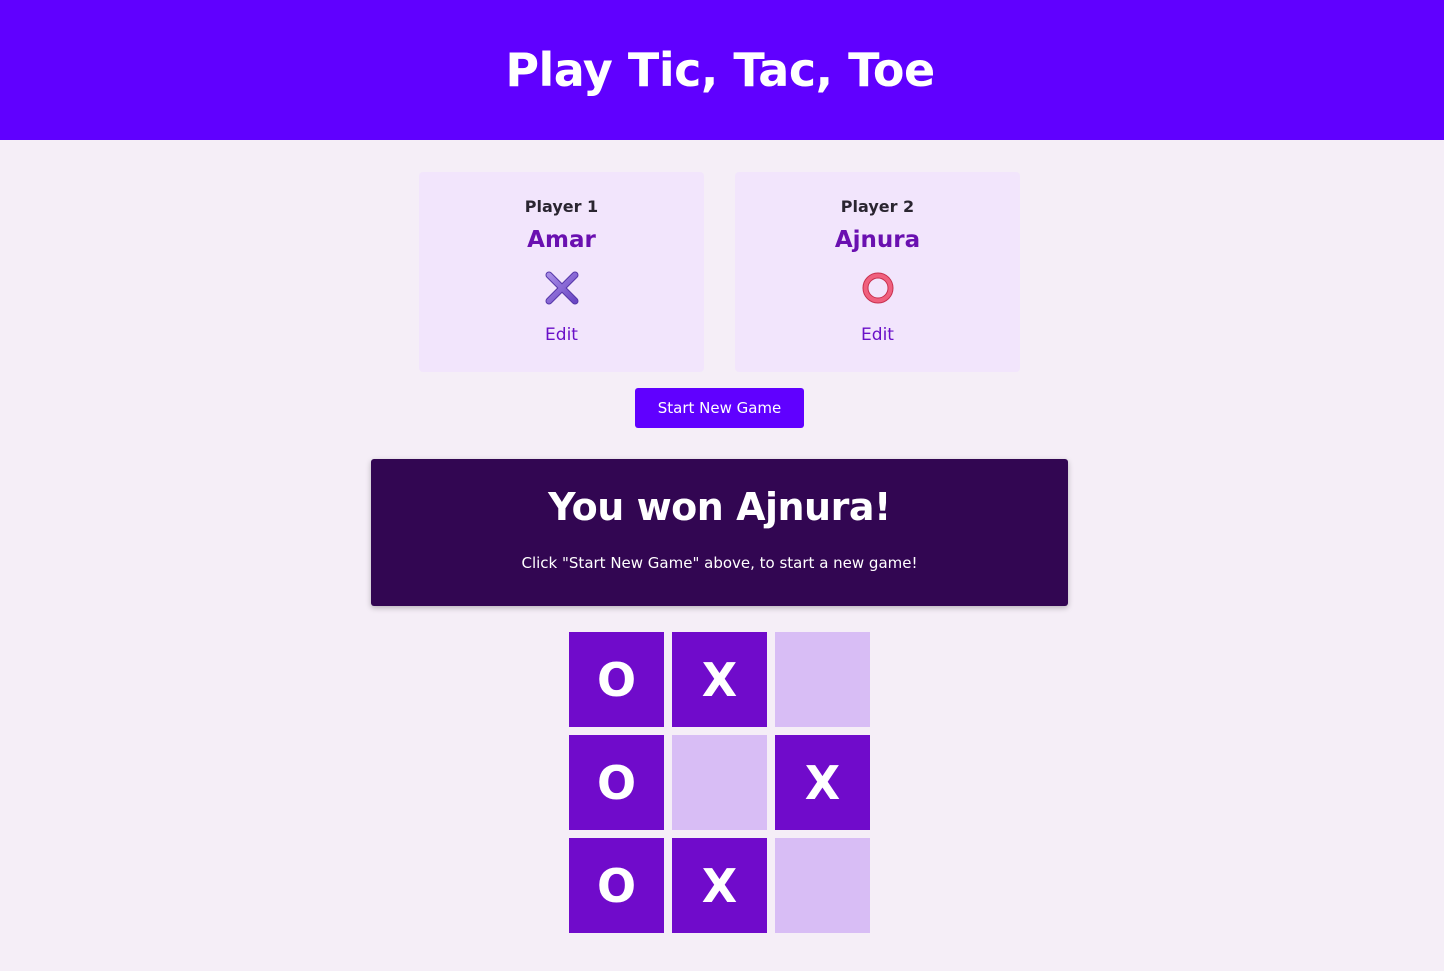  I want to click on player-card-2: Player 2 Ajnura Edit, so click(877, 272).